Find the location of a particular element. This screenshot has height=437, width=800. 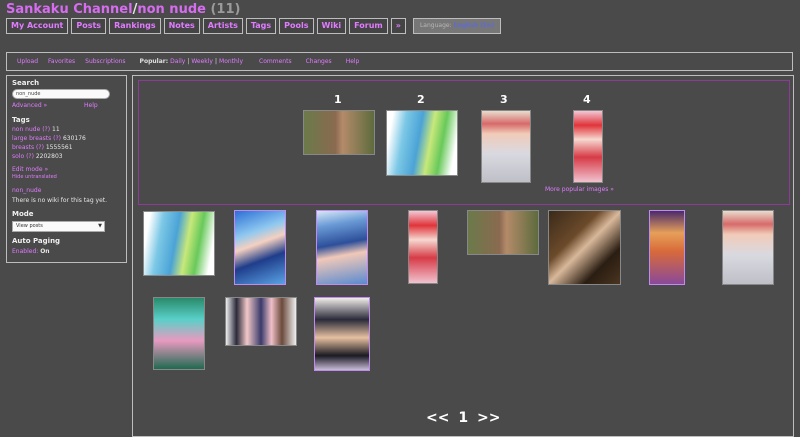

tag-item: large breasts (?) 630176 is located at coordinates (49, 138).